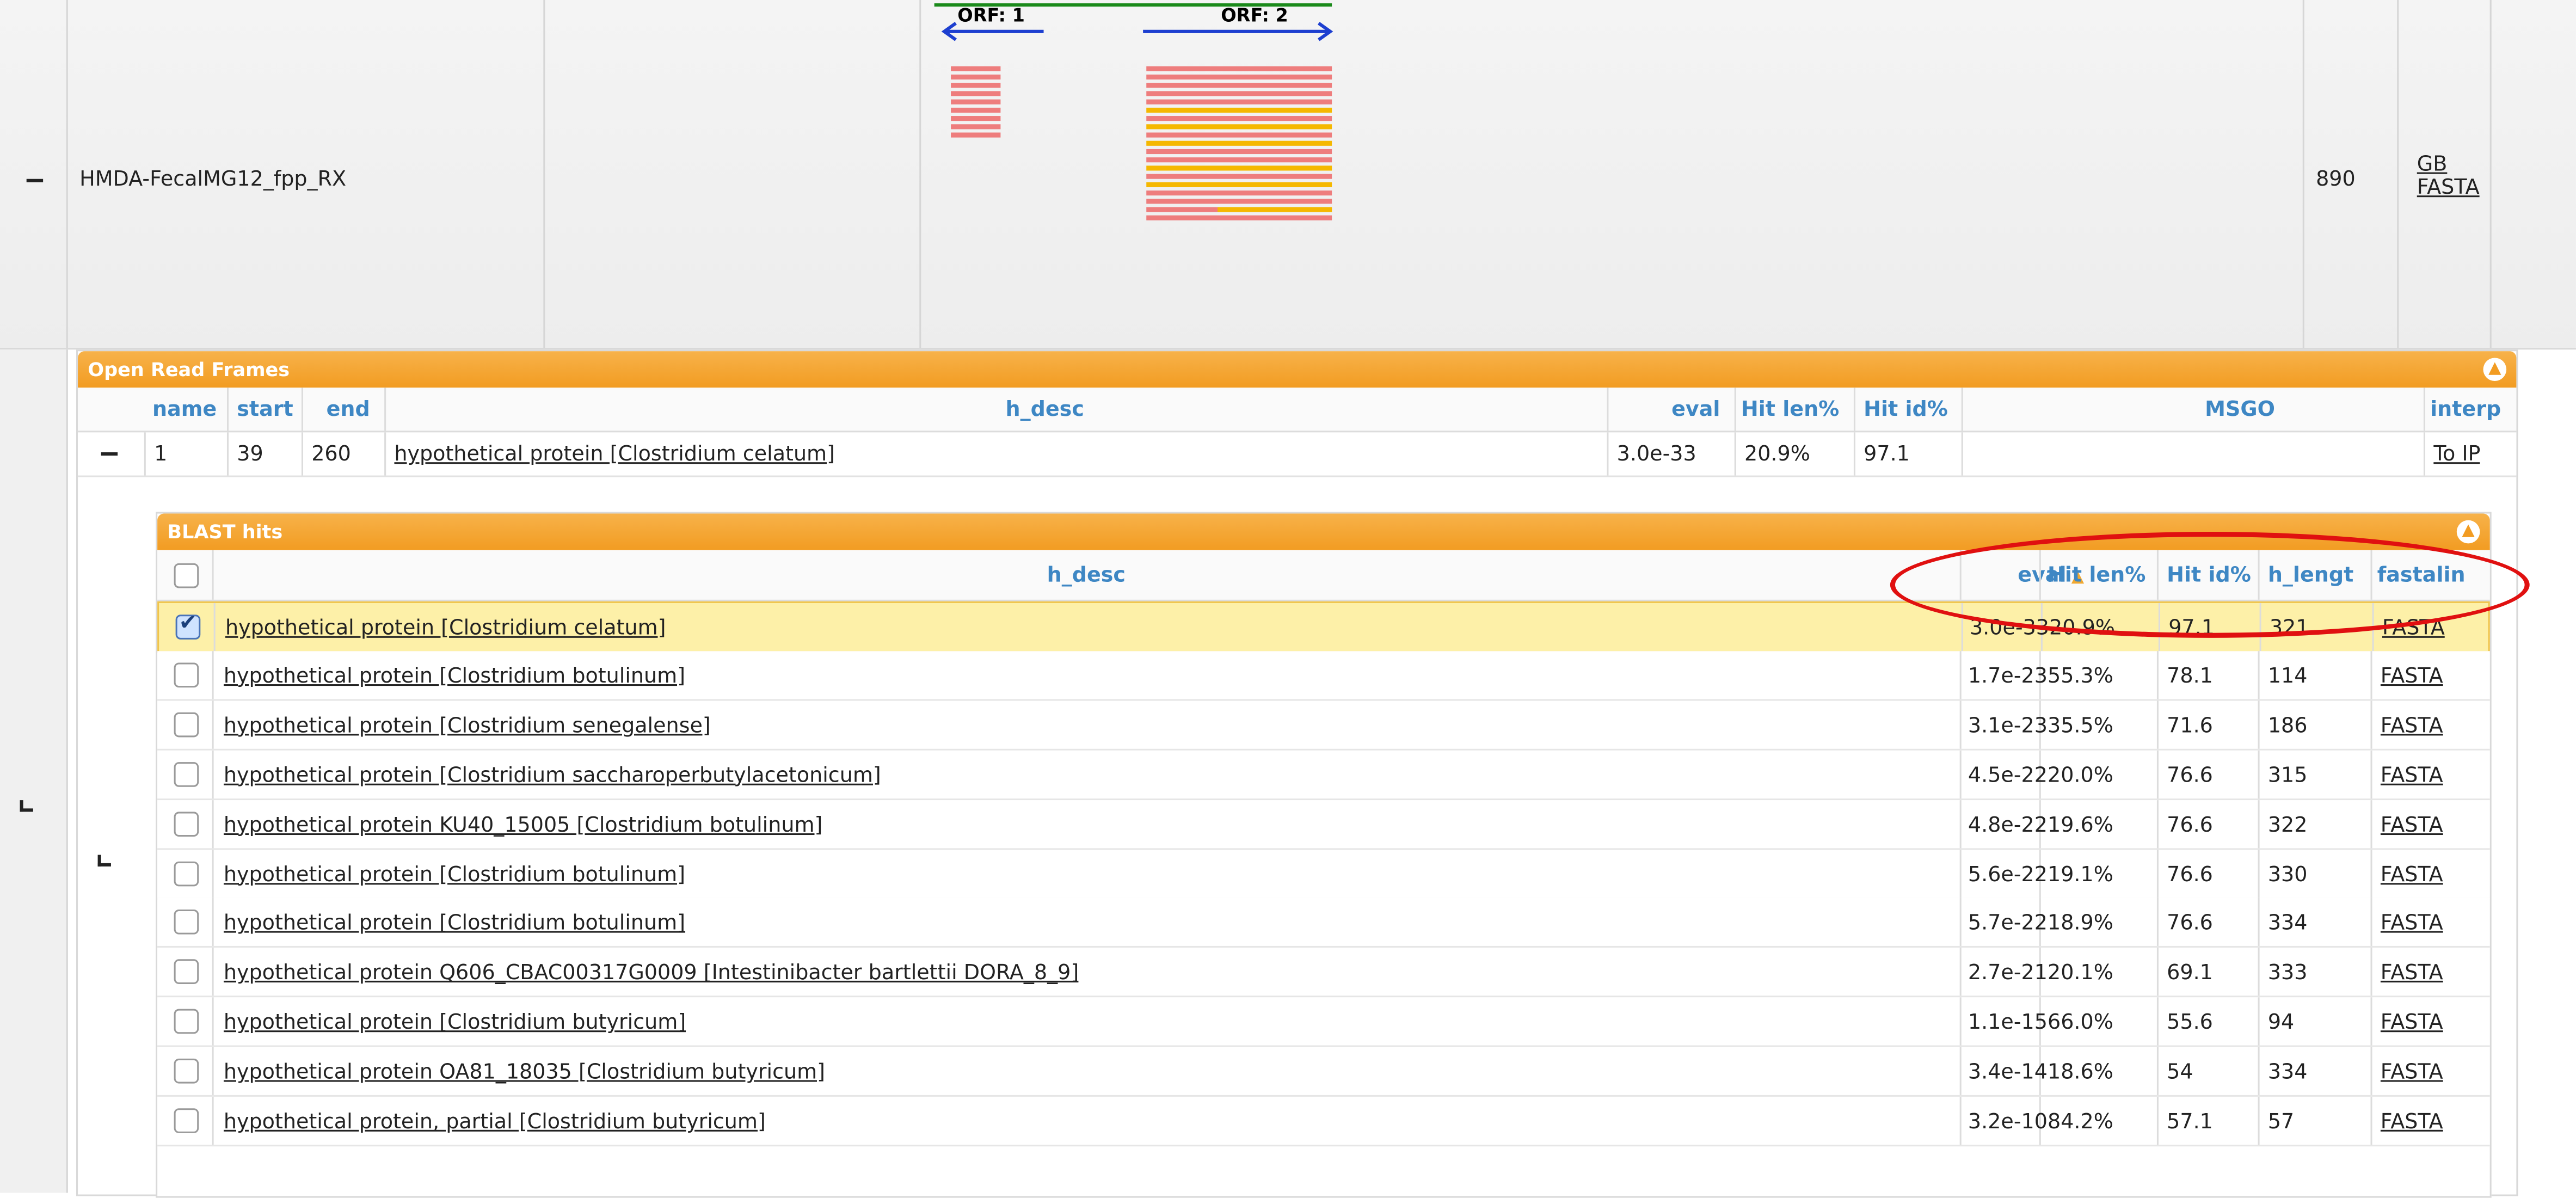  Describe the element at coordinates (2191, 627) in the screenshot. I see `hit-id: 97.1` at that location.